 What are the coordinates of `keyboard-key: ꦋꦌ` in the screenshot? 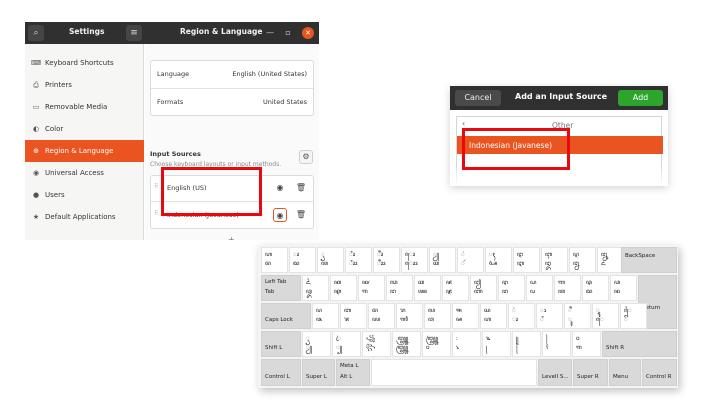 It's located at (610, 260).